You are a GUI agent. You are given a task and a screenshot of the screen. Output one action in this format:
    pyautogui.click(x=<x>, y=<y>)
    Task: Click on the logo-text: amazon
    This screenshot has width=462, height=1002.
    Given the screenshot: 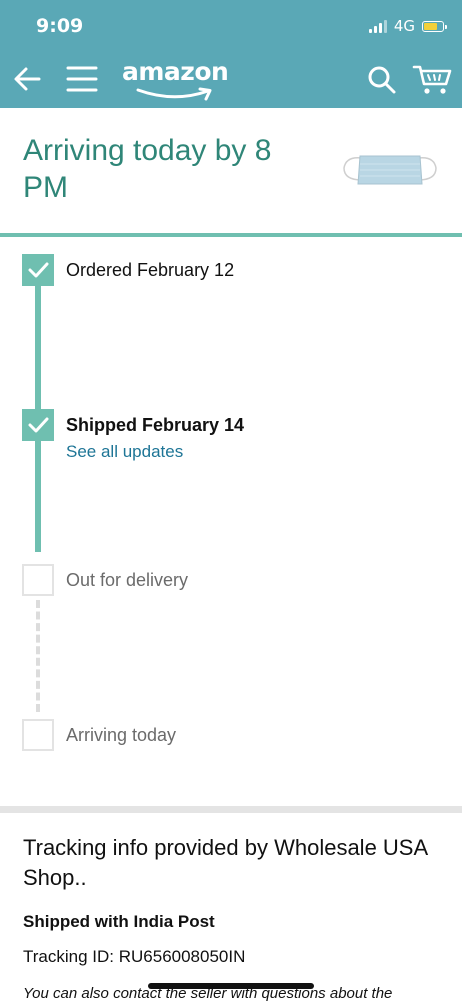 What is the action you would take?
    pyautogui.click(x=175, y=71)
    